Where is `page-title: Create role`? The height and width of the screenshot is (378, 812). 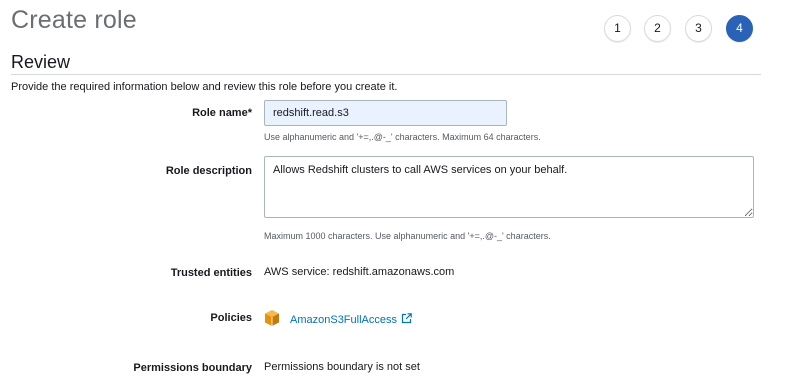 page-title: Create role is located at coordinates (74, 20).